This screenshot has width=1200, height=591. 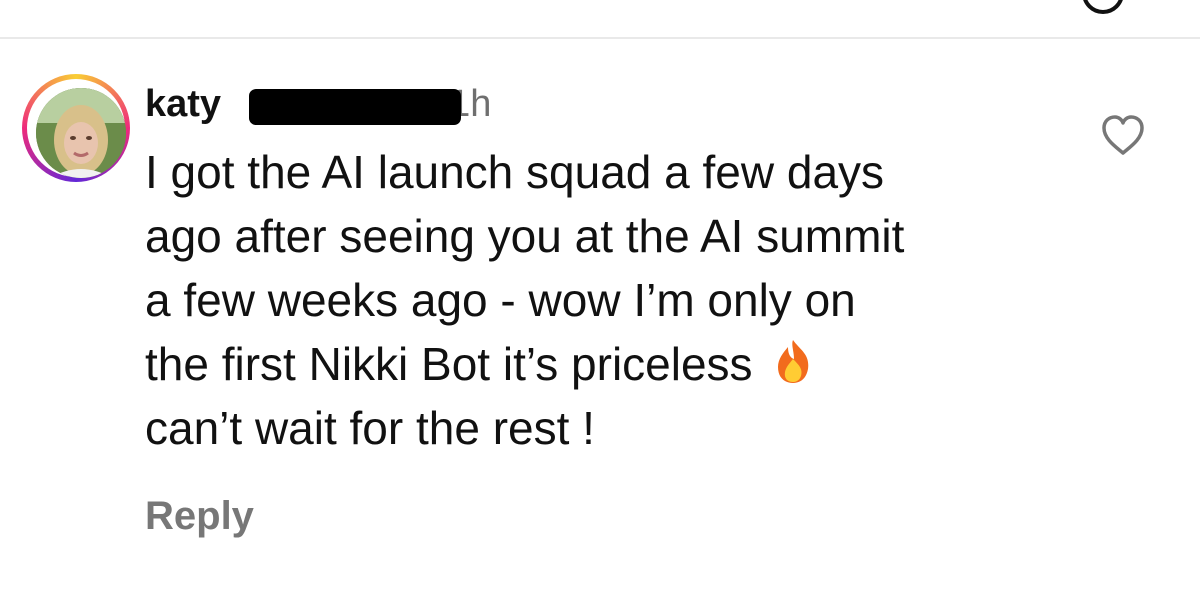 What do you see at coordinates (600, 38) in the screenshot?
I see `divider` at bounding box center [600, 38].